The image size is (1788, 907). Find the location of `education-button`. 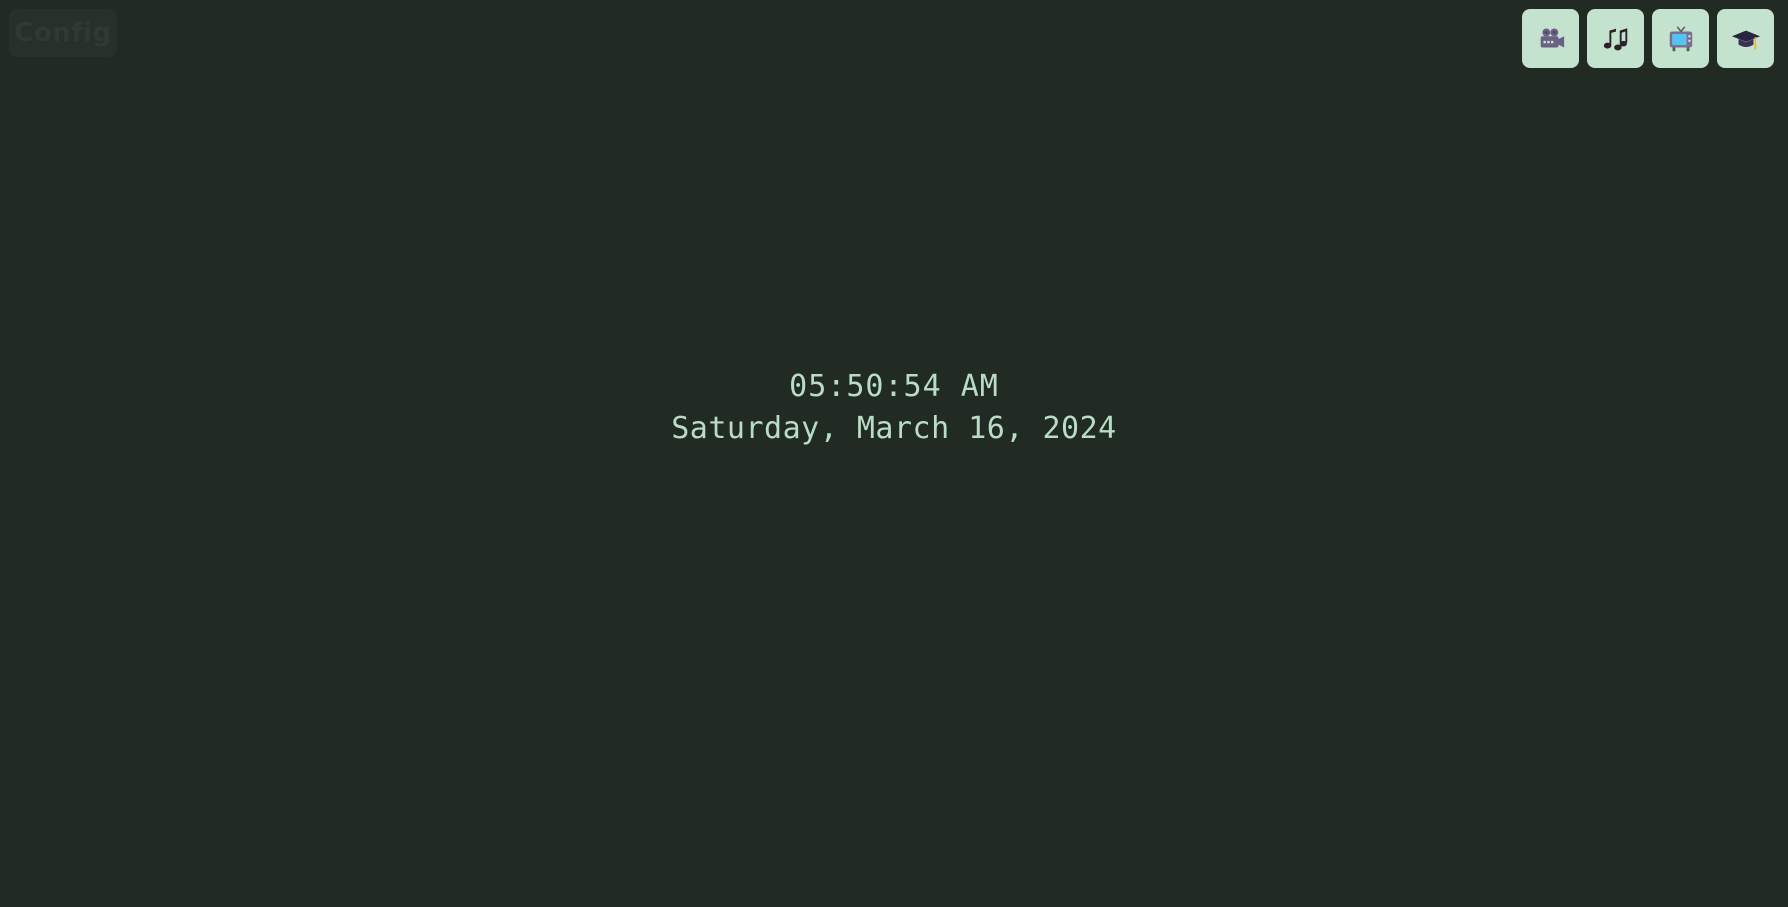

education-button is located at coordinates (1745, 38).